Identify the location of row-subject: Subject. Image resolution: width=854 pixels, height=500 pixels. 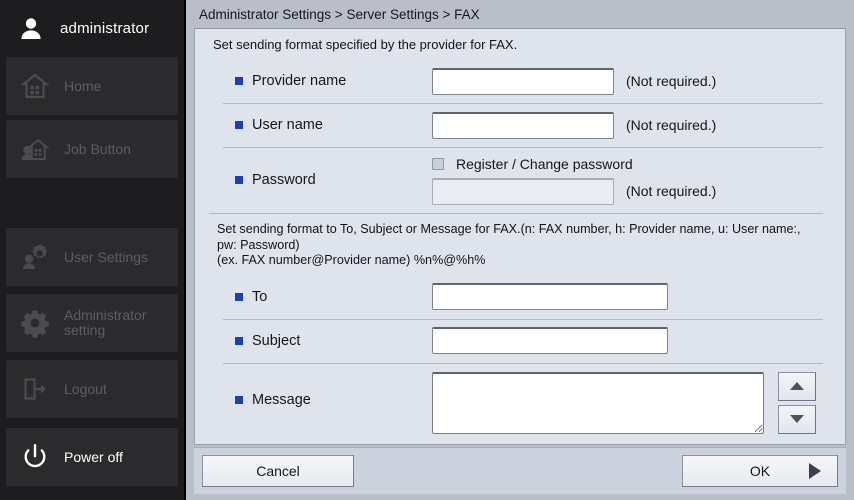
(520, 340).